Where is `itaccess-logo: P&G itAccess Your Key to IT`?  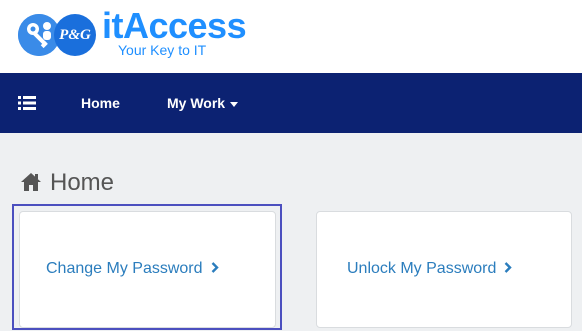
itaccess-logo: P&G itAccess Your Key to IT is located at coordinates (148, 34).